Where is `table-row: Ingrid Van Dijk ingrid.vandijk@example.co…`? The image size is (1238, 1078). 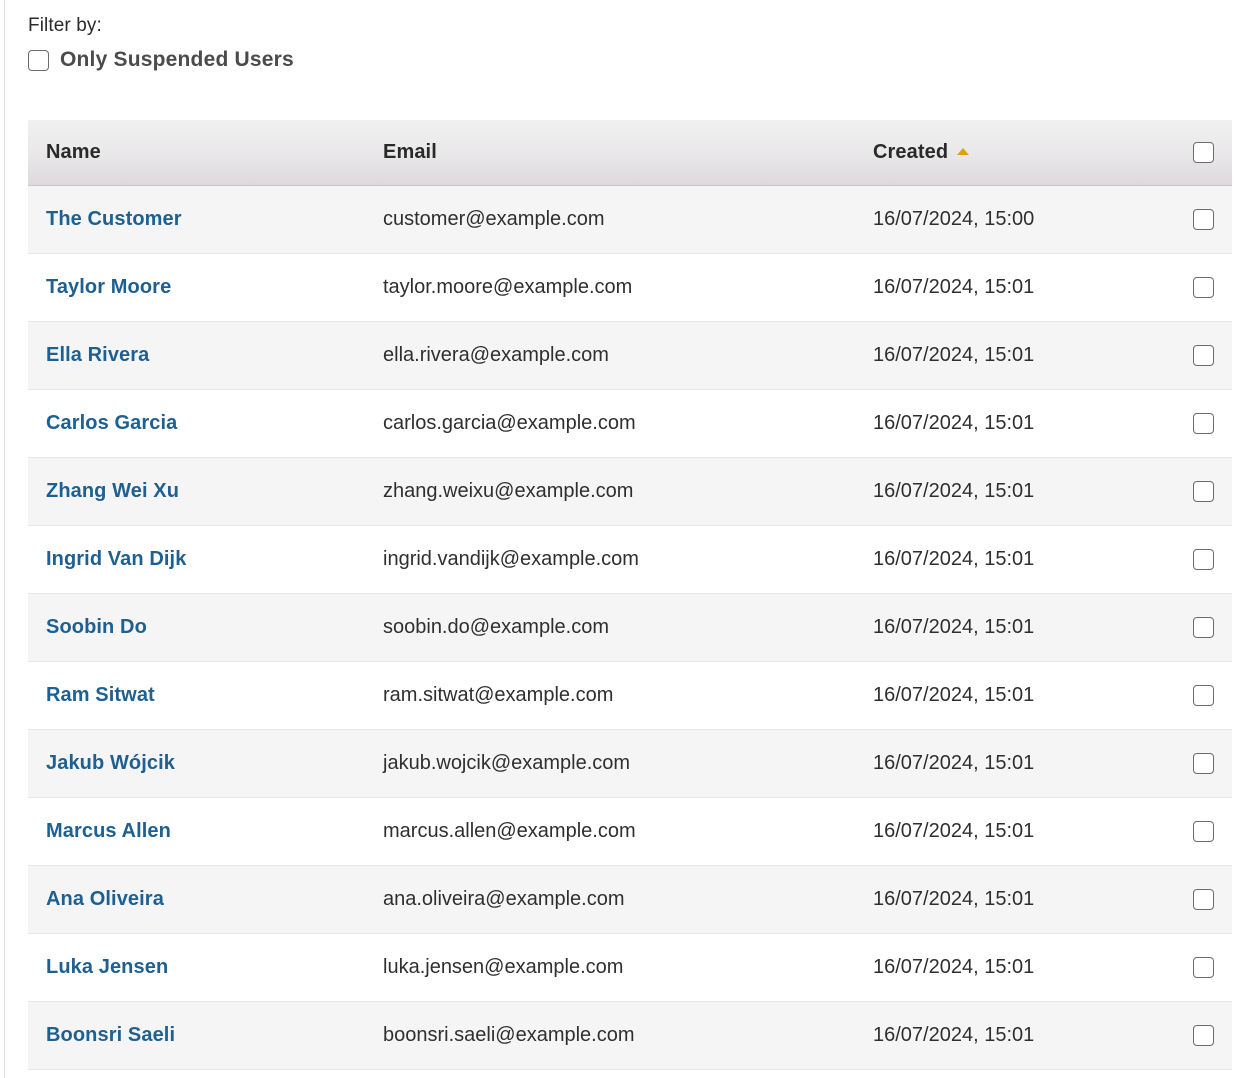 table-row: Ingrid Van Dijk ingrid.vandijk@example.co… is located at coordinates (630, 559).